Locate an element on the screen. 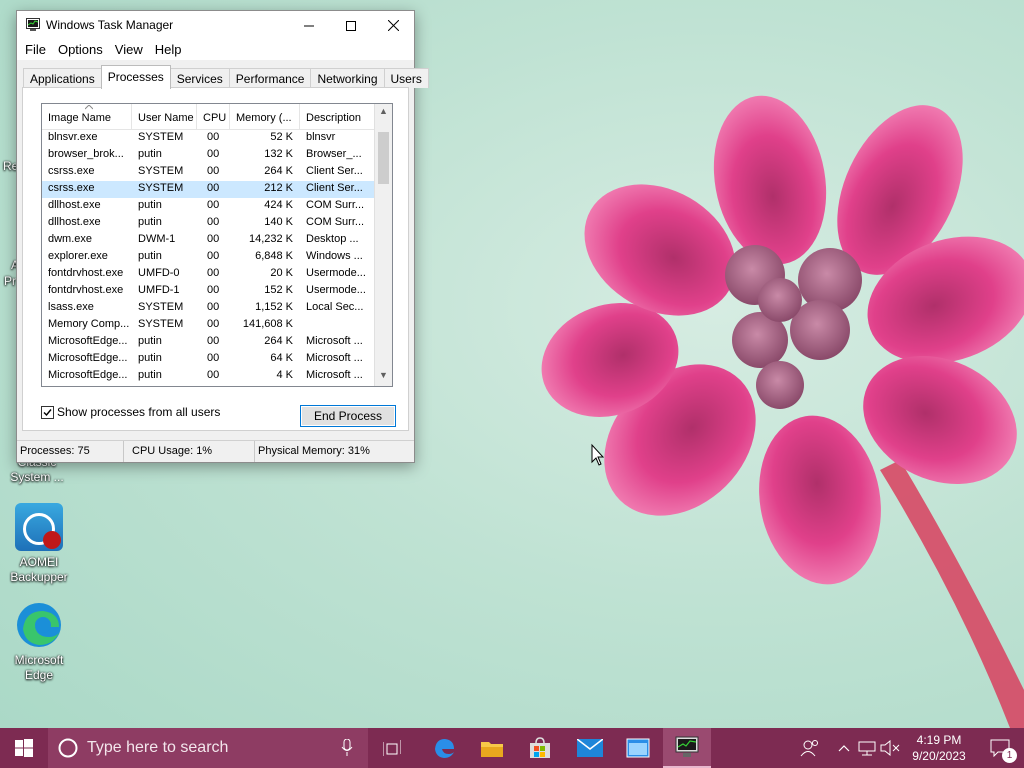 This screenshot has width=1024, height=768. scroll-up-arrow-icon: ▲ is located at coordinates (383, 114).